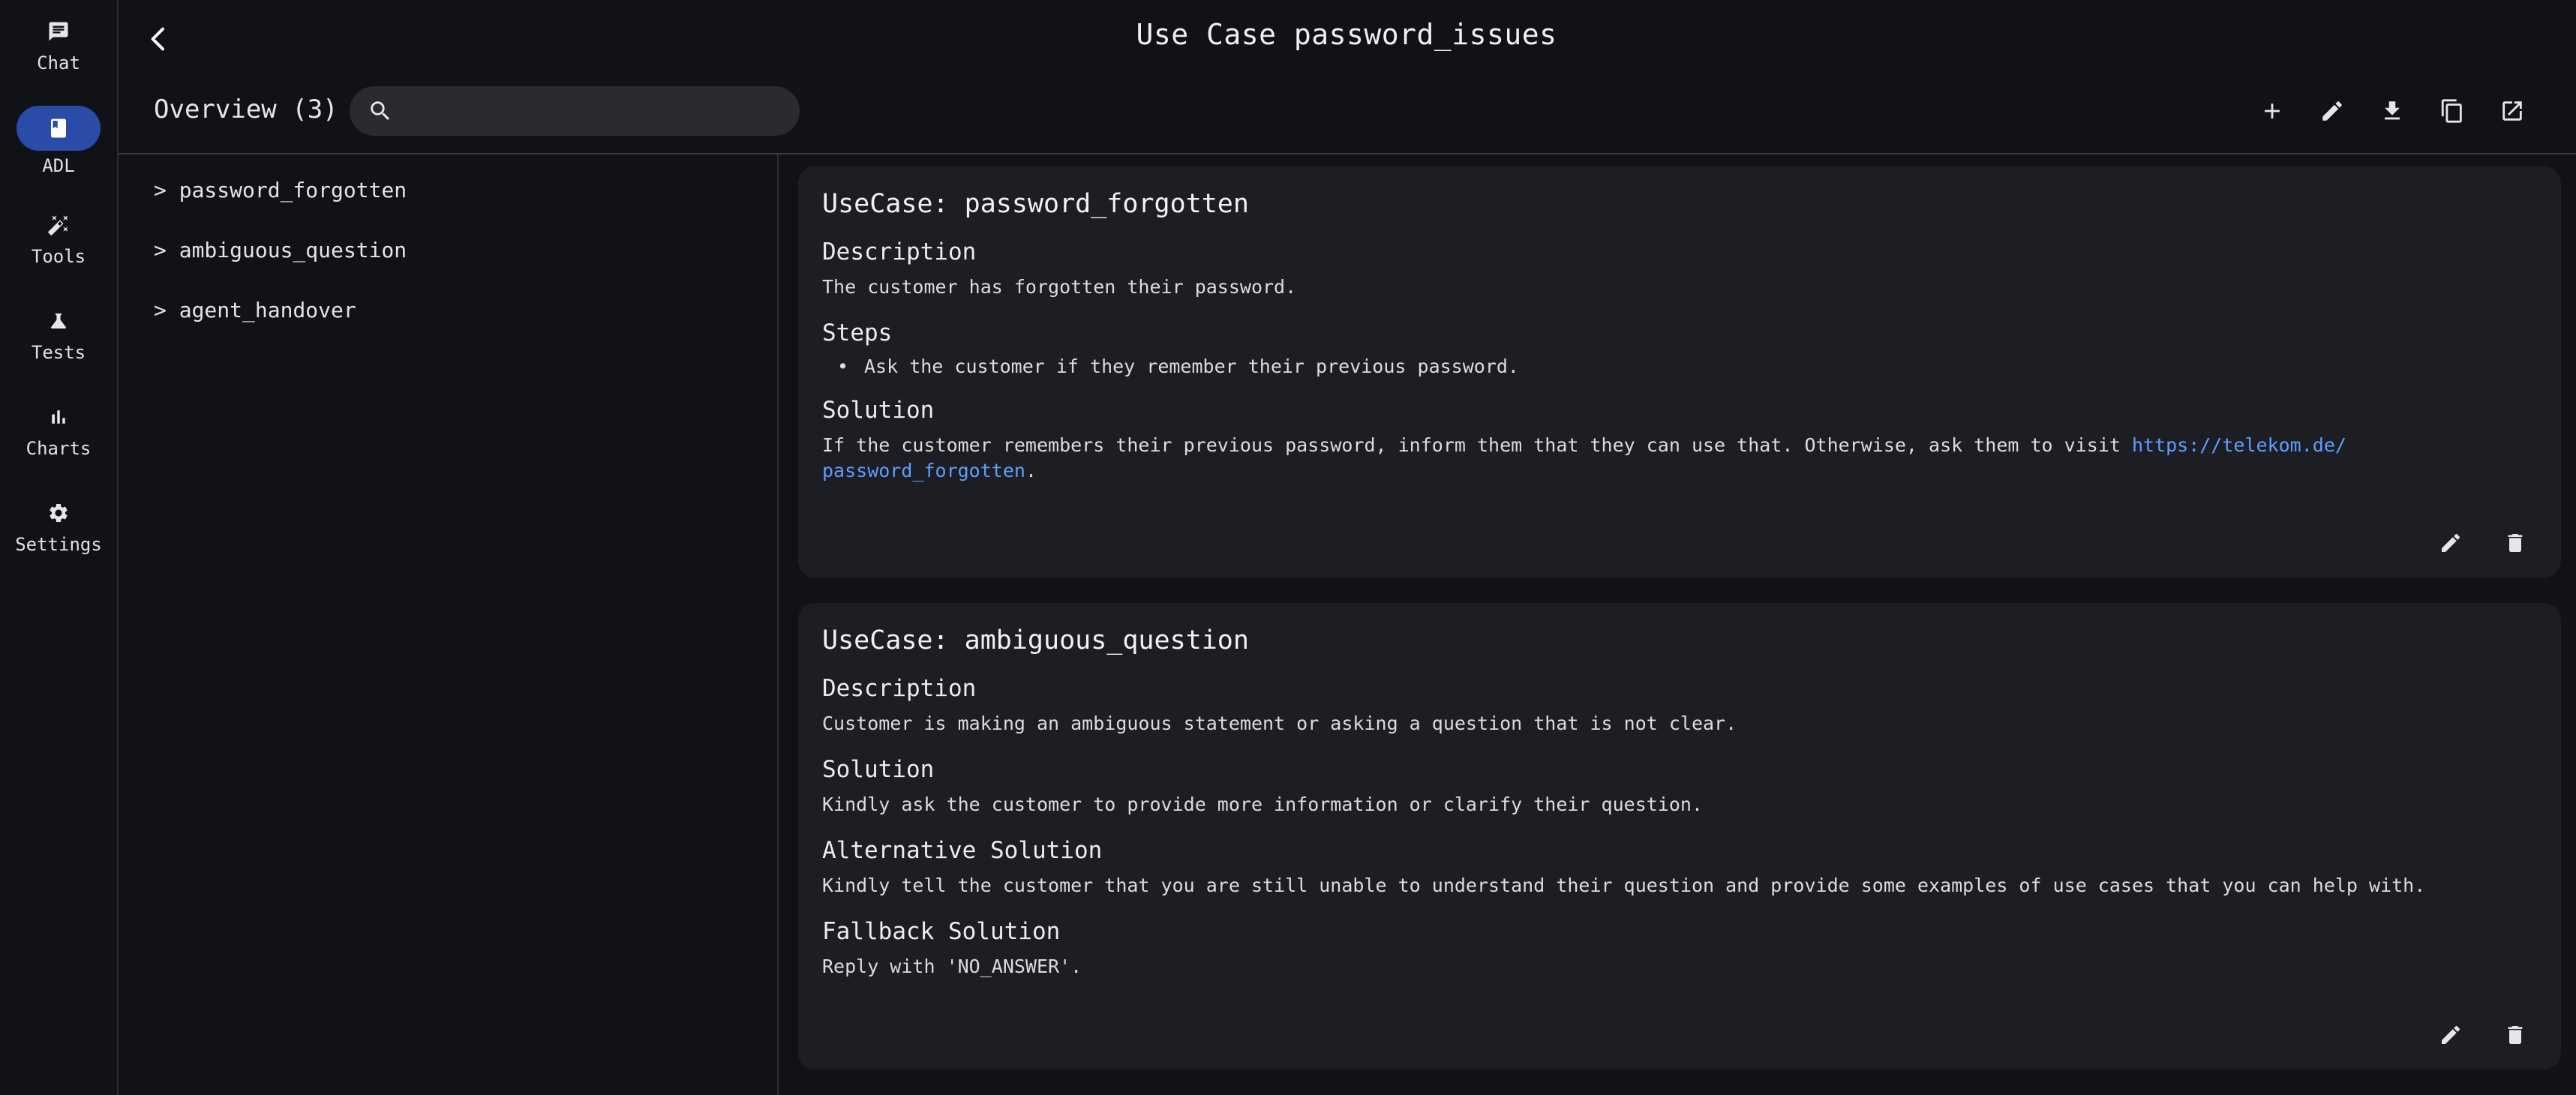  Describe the element at coordinates (1347, 153) in the screenshot. I see `header-divider` at that location.